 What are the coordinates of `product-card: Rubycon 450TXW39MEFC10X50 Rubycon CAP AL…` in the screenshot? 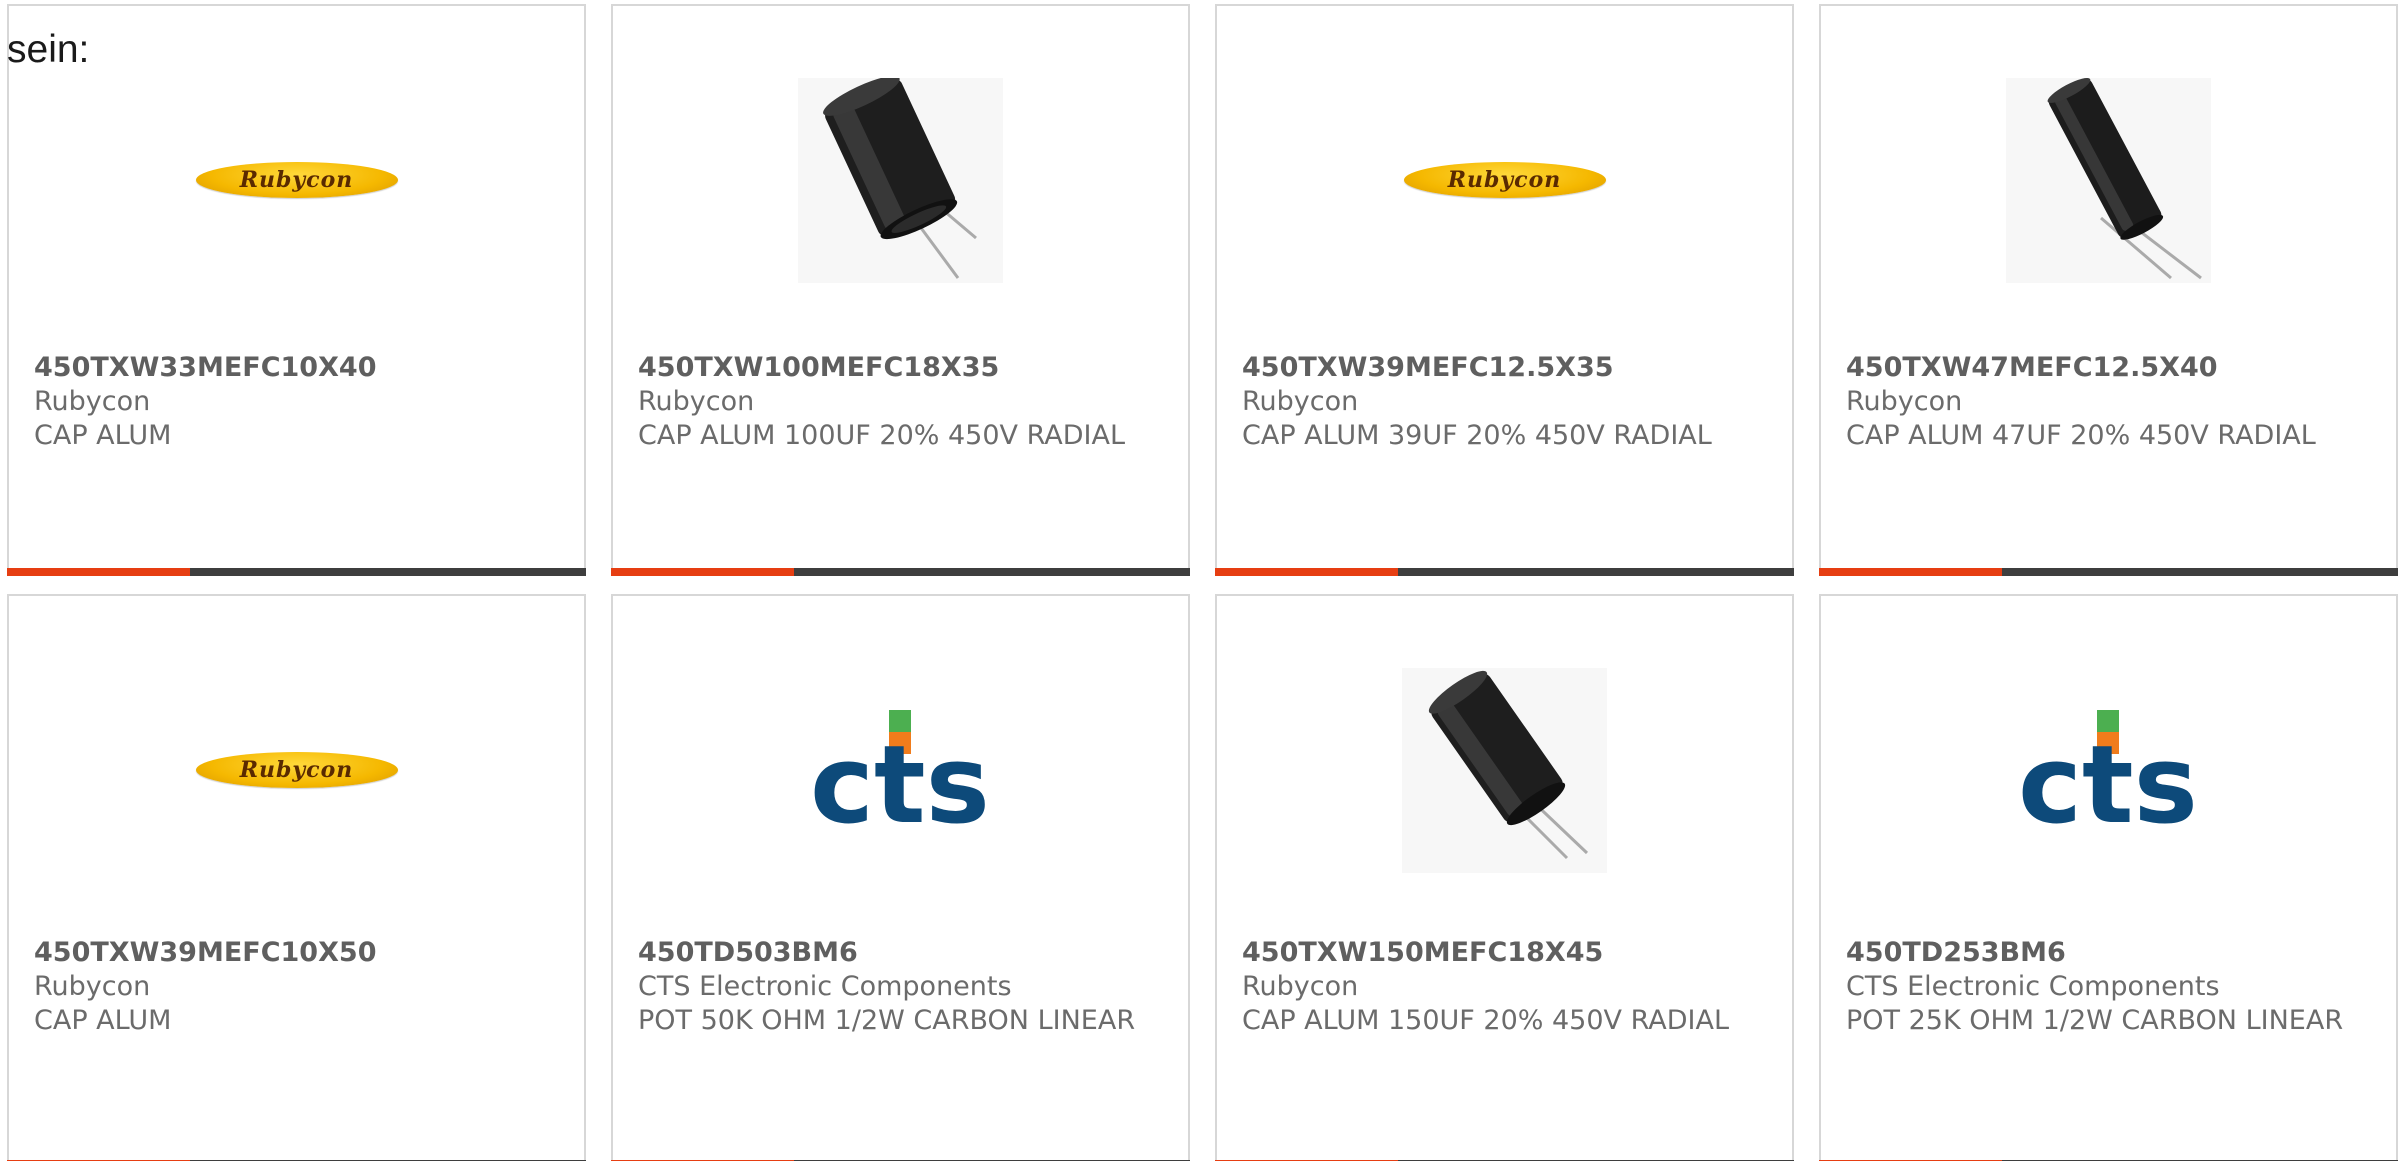 It's located at (296, 877).